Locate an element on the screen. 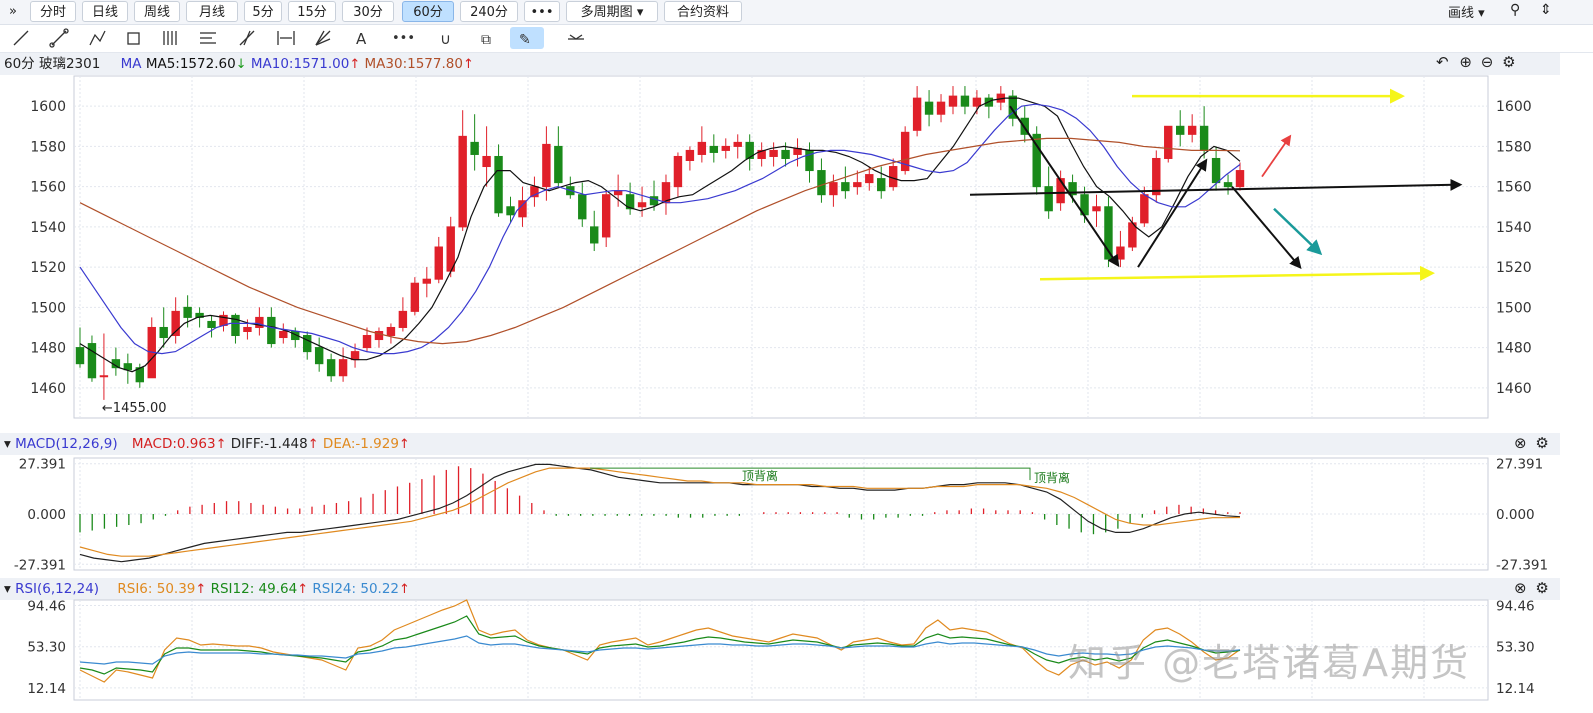  multi-period-dropdown: 多周期图 ▾ is located at coordinates (612, 11).